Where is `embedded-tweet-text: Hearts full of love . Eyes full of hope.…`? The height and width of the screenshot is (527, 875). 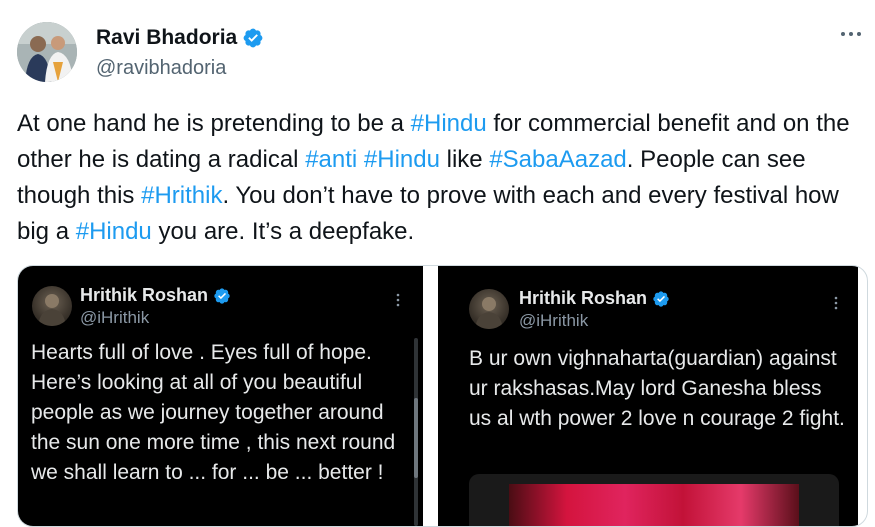 embedded-tweet-text: Hearts full of love . Eyes full of hope.… is located at coordinates (213, 412).